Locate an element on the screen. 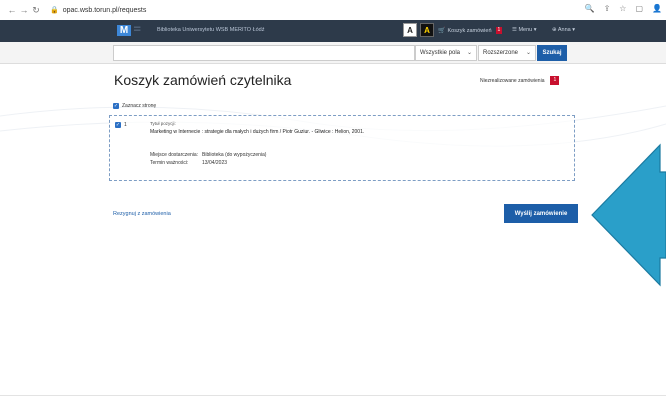 Image resolution: width=666 pixels, height=403 pixels. delivery-value: Biblioteka (do wypożyczenia) is located at coordinates (234, 155).